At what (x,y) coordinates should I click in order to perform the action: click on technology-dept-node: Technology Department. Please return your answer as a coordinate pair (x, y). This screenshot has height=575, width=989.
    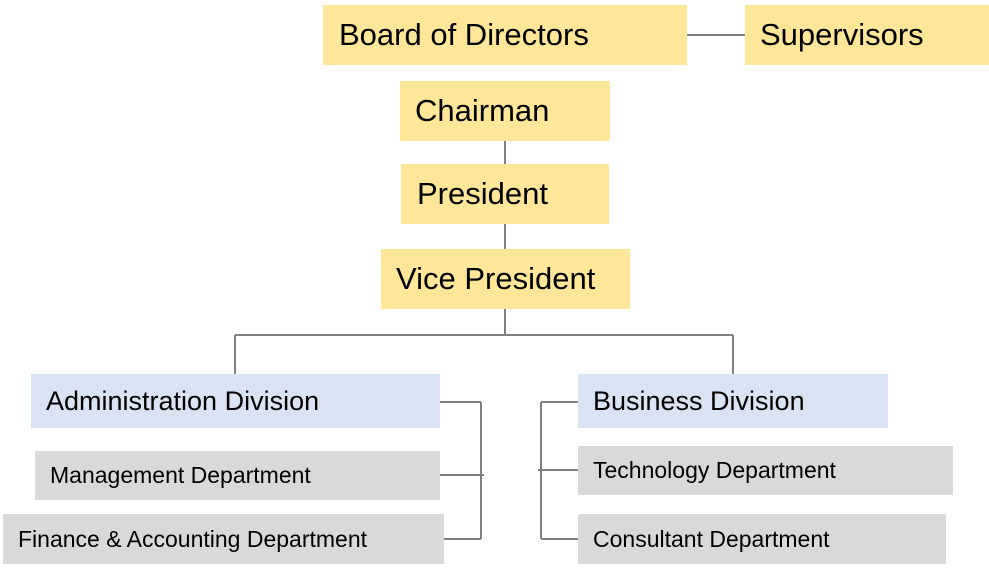
    Looking at the image, I should click on (765, 470).